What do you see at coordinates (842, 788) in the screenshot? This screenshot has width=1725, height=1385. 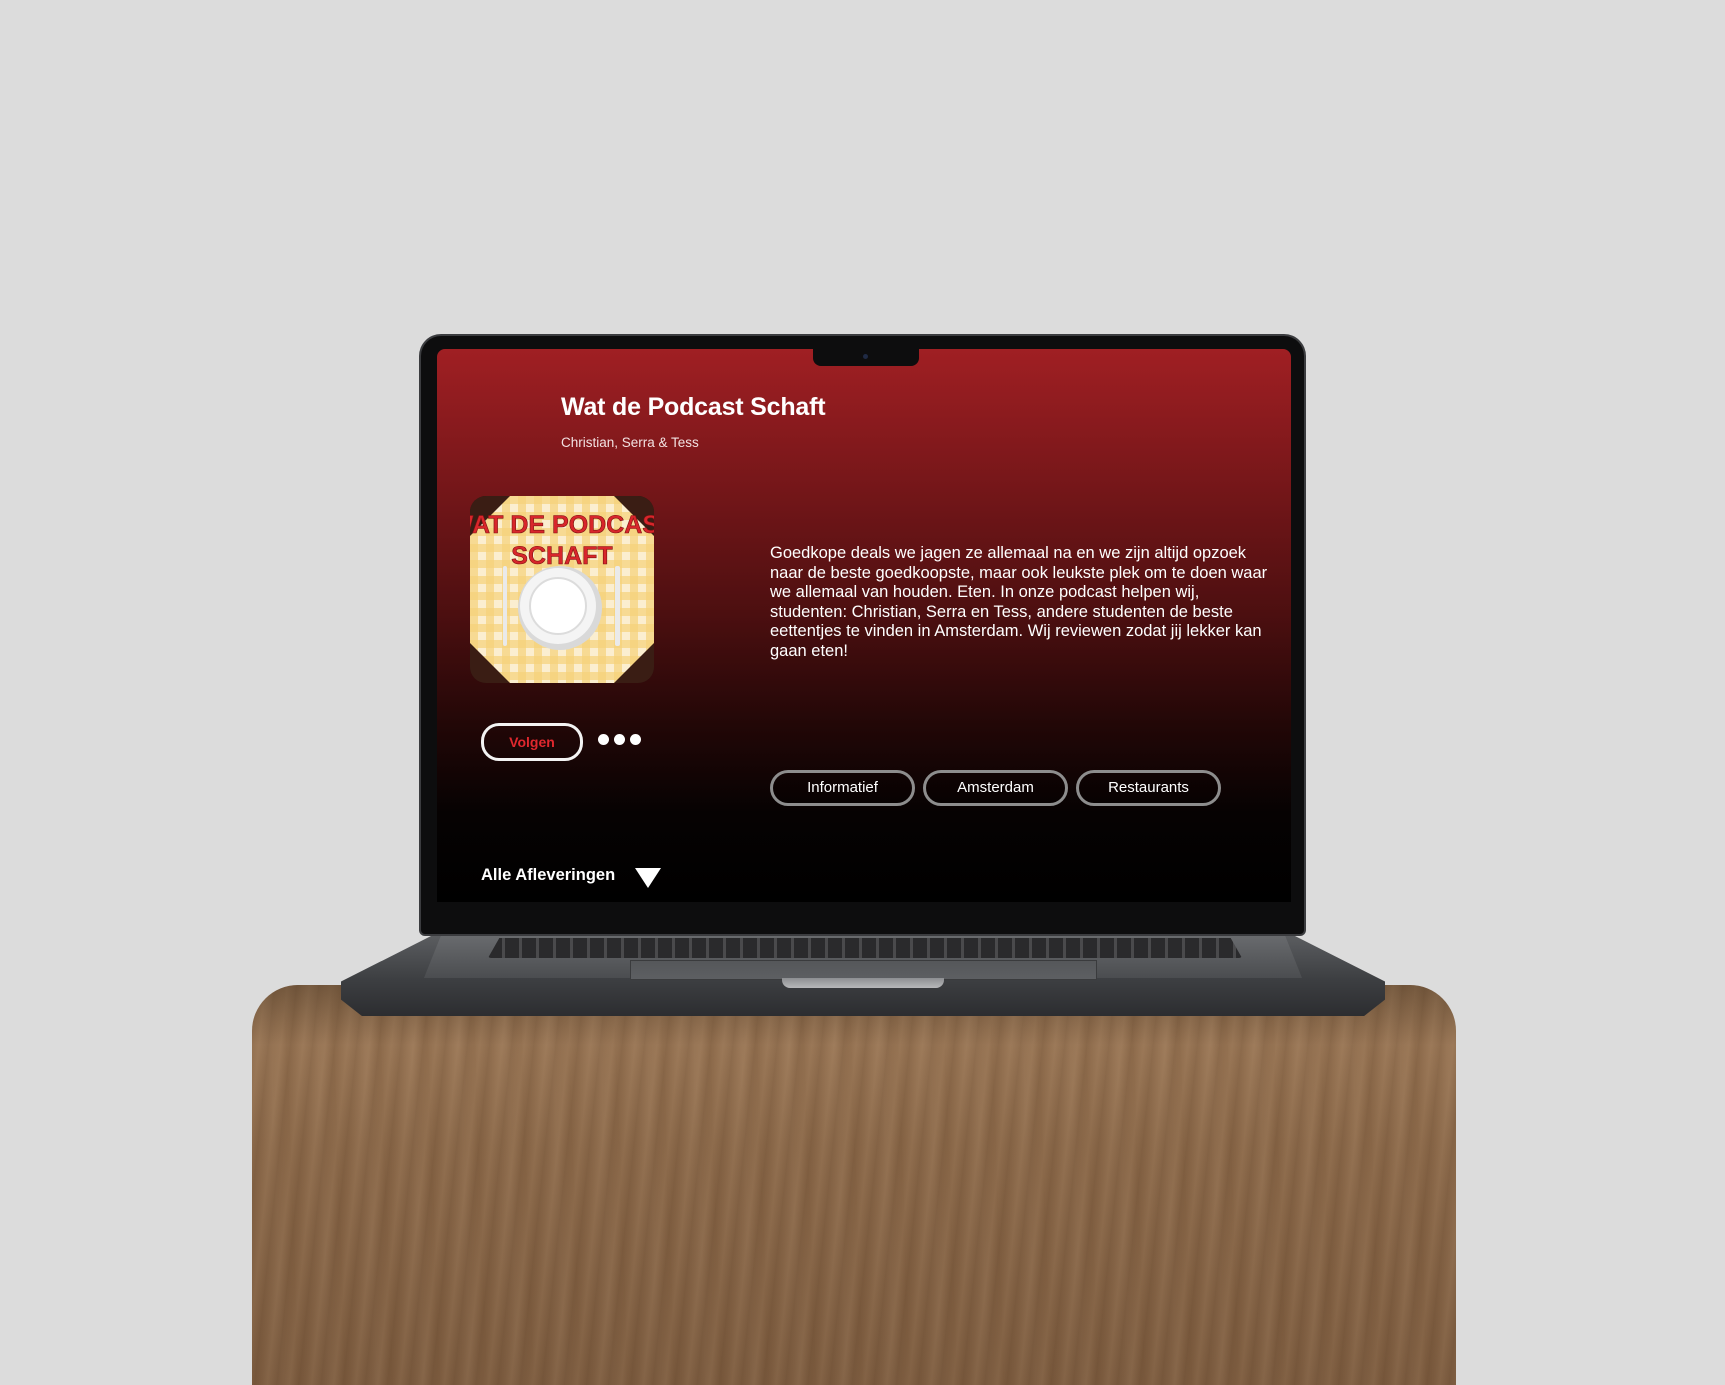 I see `tag-informatief: Informatief` at bounding box center [842, 788].